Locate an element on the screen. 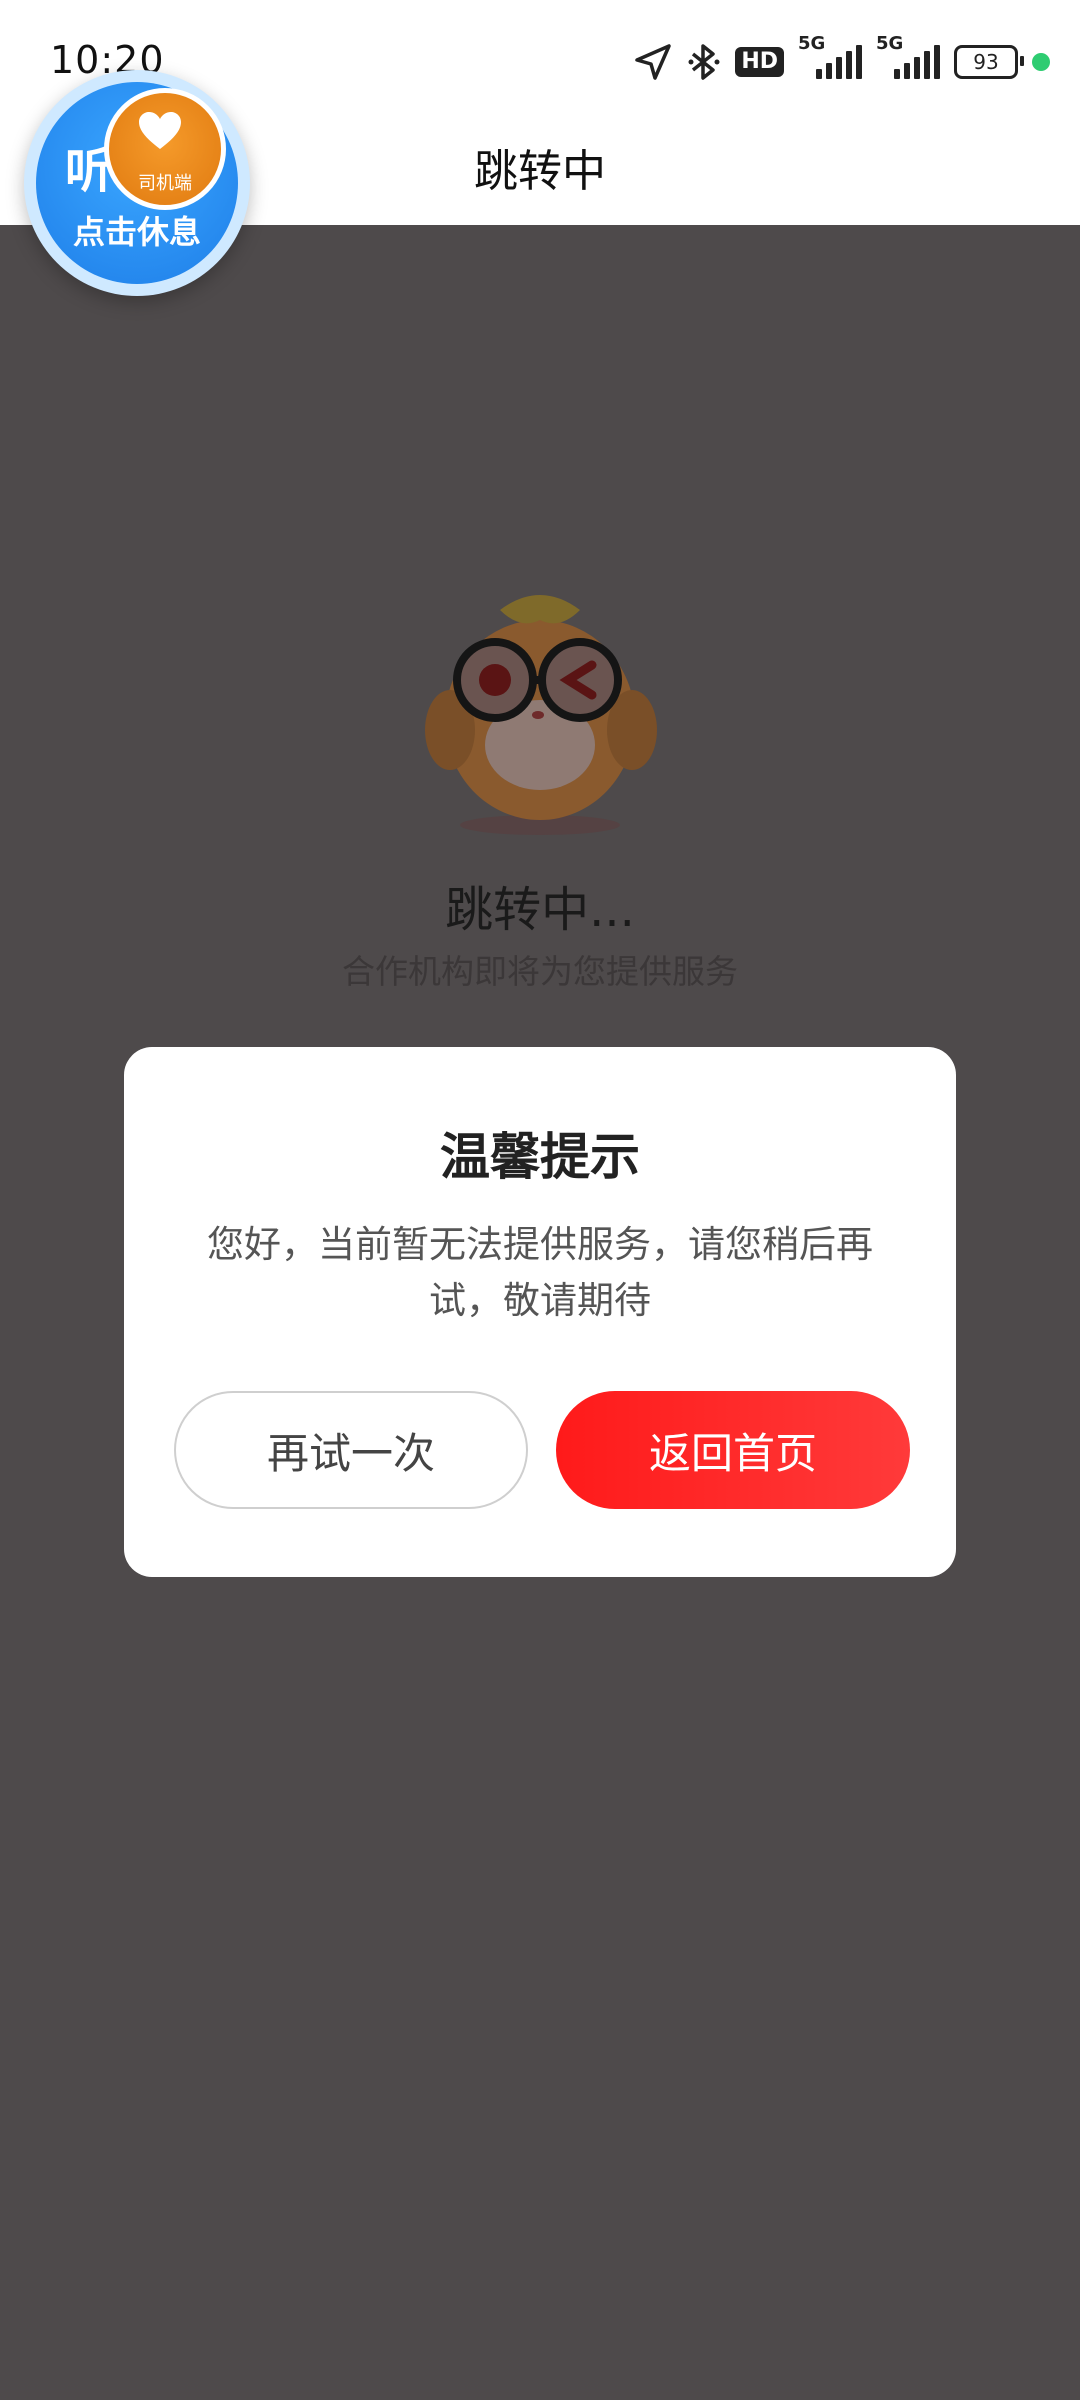 Image resolution: width=1080 pixels, height=2400 pixels. battery-icon: 93 is located at coordinates (989, 62).